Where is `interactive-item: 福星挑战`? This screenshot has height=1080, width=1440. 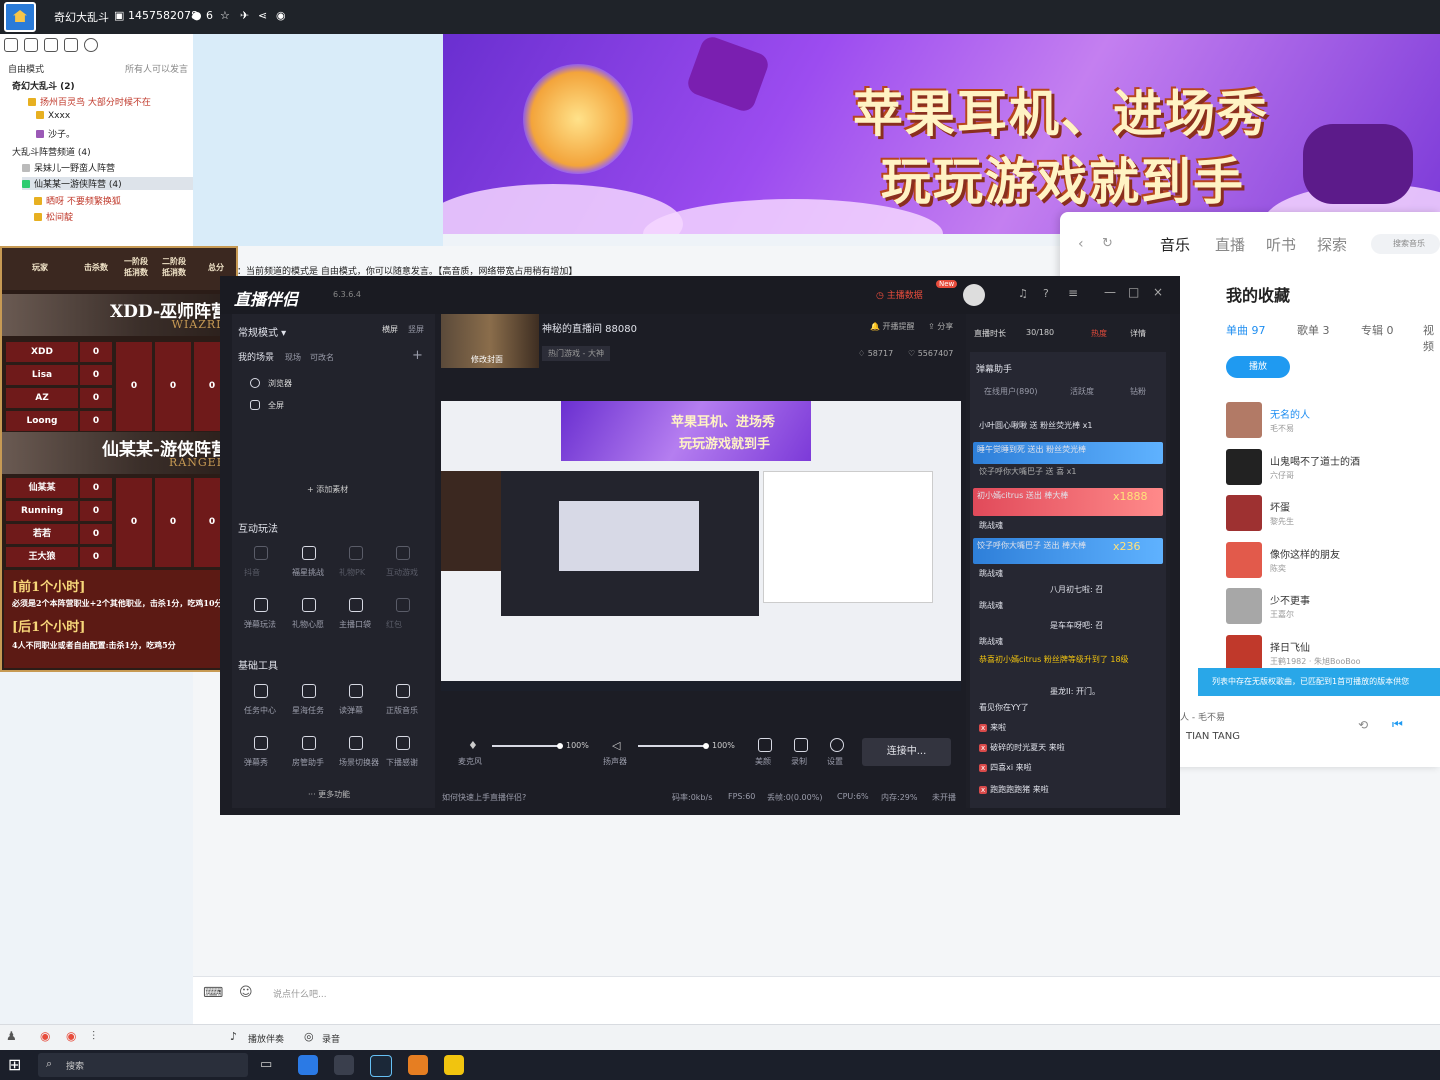 interactive-item: 福星挑战 is located at coordinates (308, 572).